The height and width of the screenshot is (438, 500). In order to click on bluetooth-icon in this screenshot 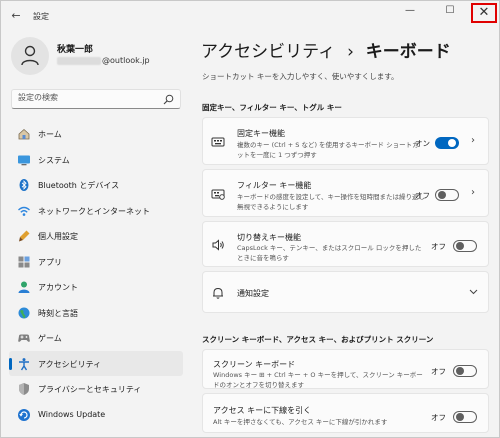, I will do `click(24, 185)`.